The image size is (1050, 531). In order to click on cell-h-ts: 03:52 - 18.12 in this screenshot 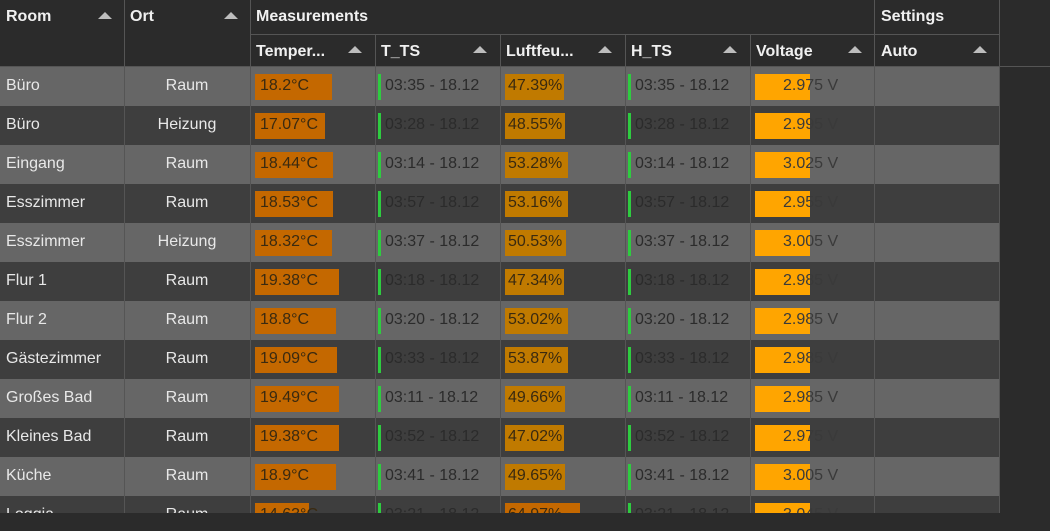, I will do `click(687, 437)`.